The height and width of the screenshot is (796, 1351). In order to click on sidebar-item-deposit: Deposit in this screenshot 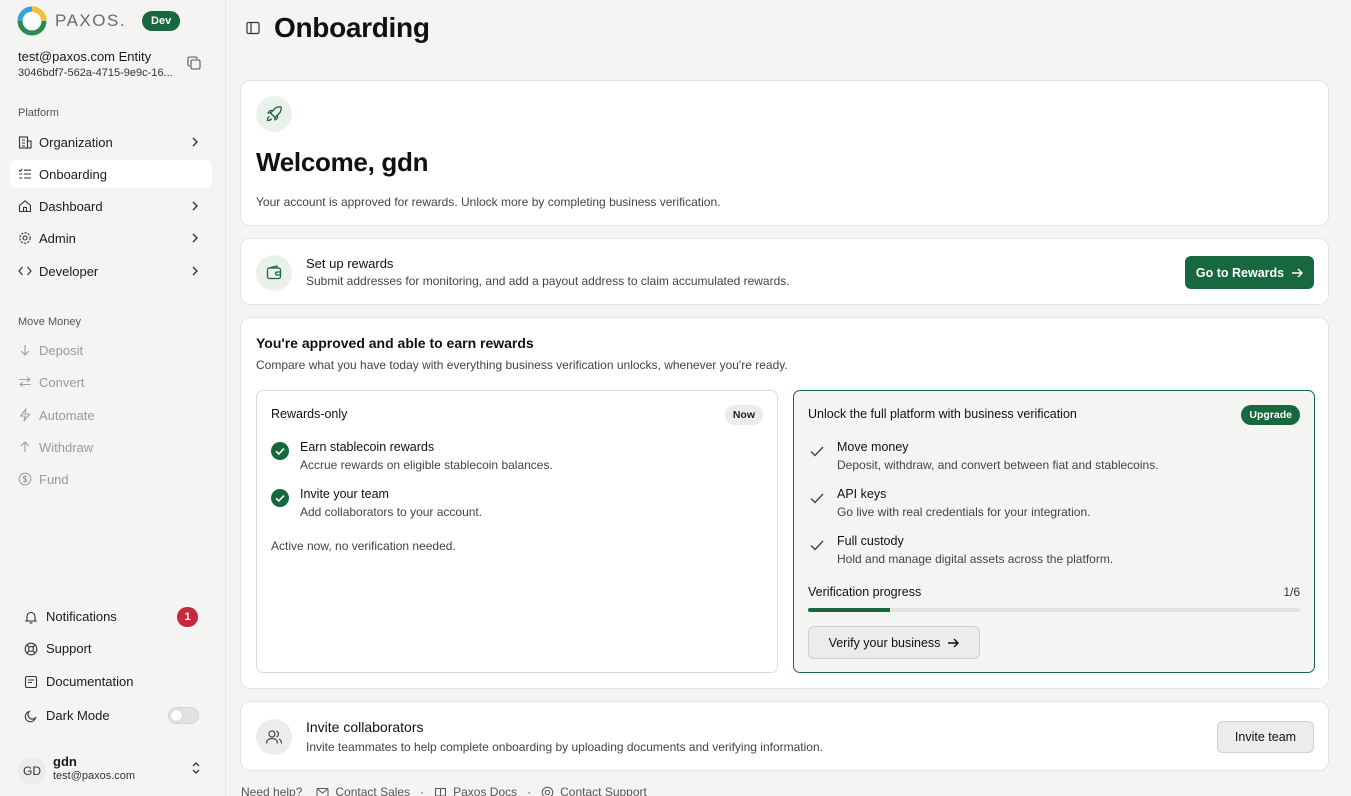, I will do `click(111, 350)`.